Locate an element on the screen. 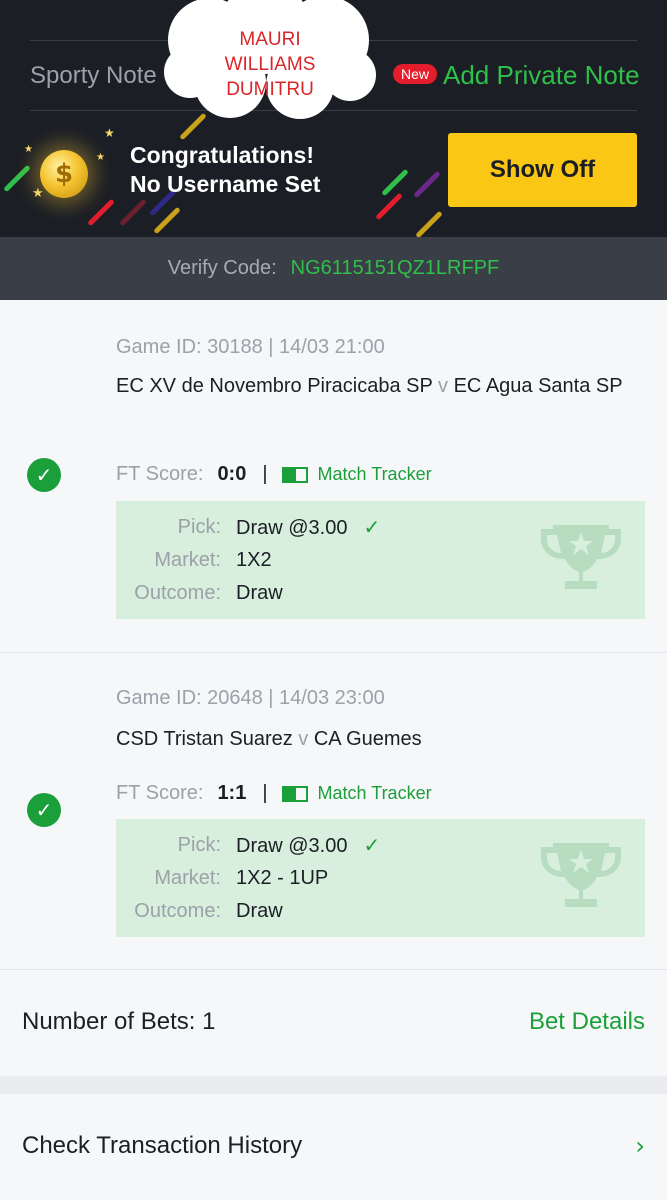 This screenshot has width=667, height=1200. away-team: EC Agua Santa SP is located at coordinates (538, 386).